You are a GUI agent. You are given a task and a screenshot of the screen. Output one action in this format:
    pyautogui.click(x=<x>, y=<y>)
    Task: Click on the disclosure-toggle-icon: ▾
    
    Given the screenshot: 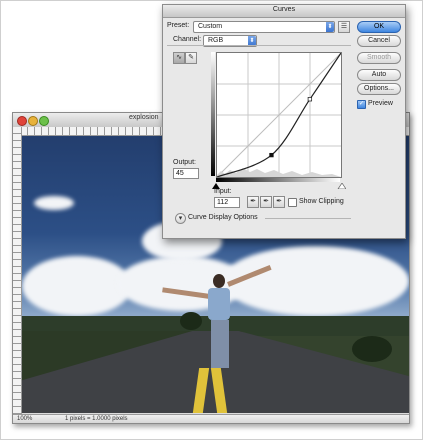 What is the action you would take?
    pyautogui.click(x=180, y=218)
    